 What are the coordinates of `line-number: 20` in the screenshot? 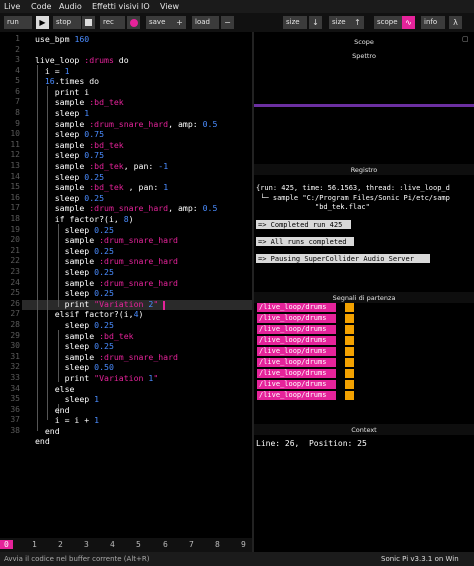 It's located at (15, 239).